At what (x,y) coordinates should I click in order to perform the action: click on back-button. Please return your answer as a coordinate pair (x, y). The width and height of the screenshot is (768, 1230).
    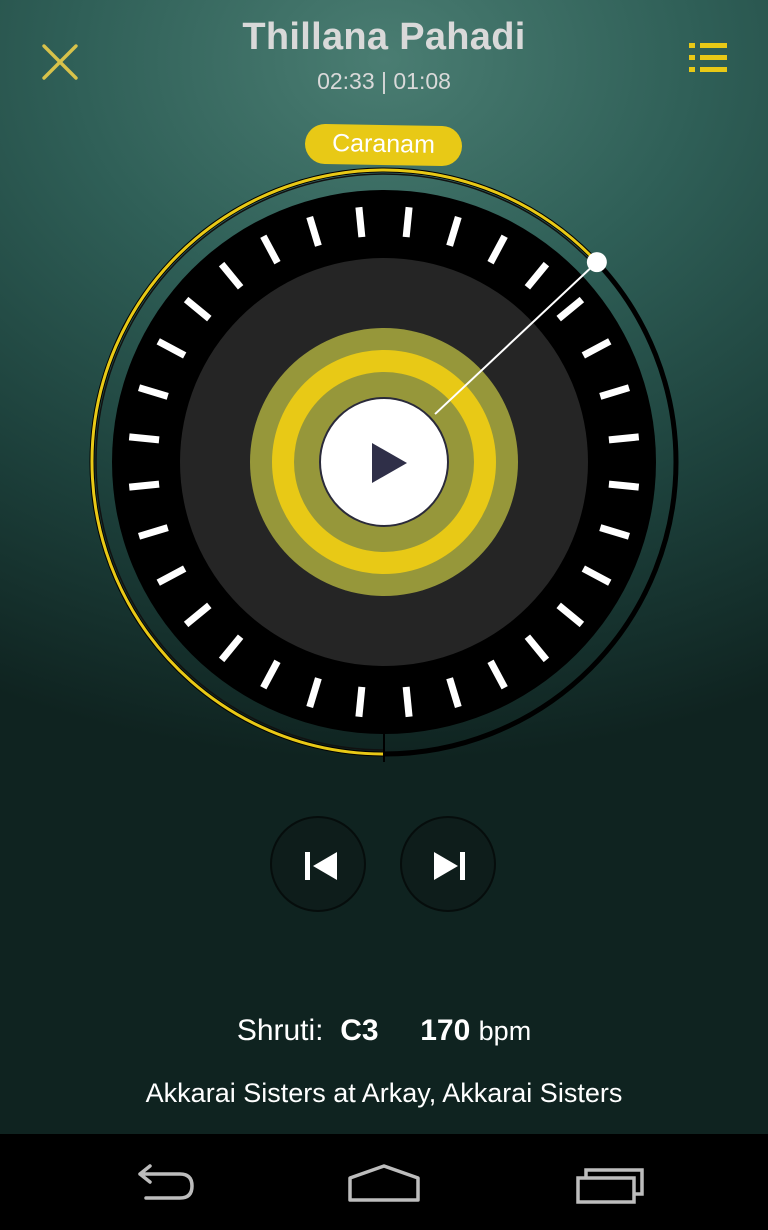
    Looking at the image, I should click on (160, 1182).